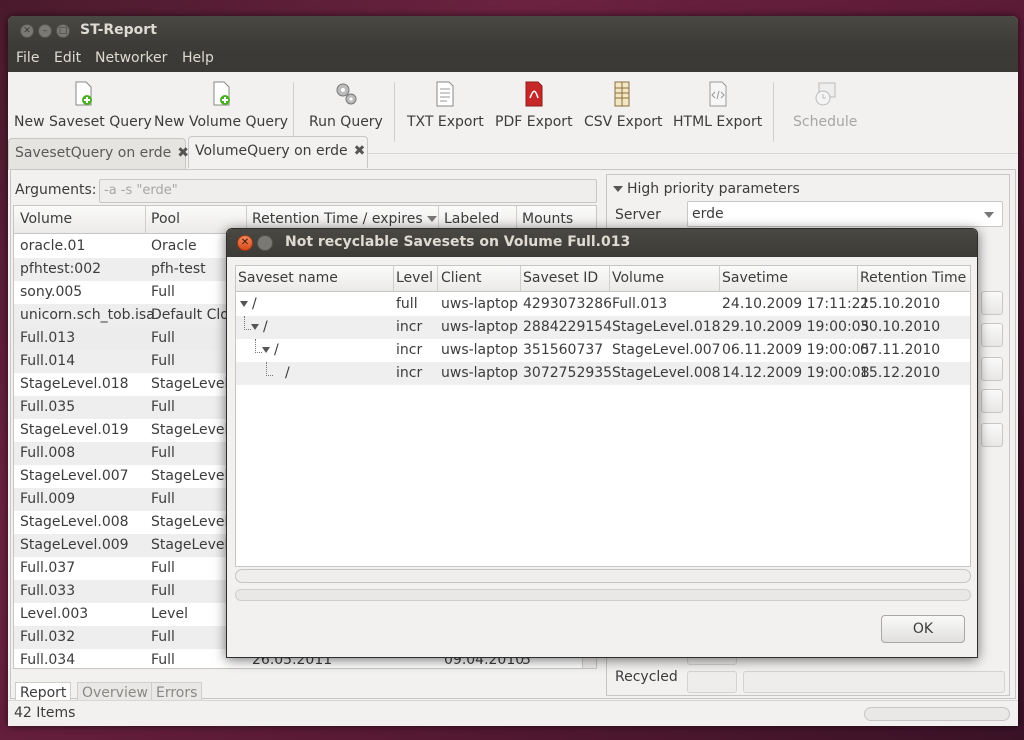 The height and width of the screenshot is (740, 1024). I want to click on column-header-volume: Volume, so click(46, 219).